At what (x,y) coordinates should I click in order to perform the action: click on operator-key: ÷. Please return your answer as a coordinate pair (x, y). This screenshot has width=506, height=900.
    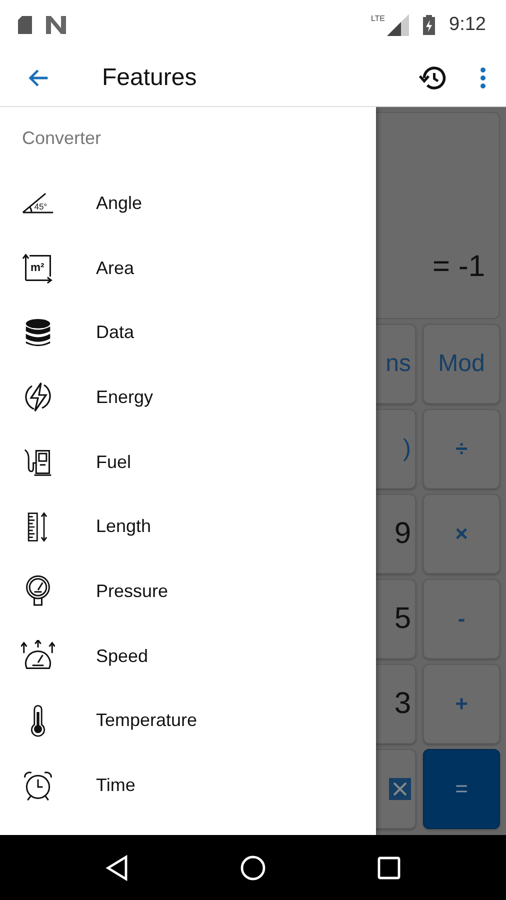
    Looking at the image, I should click on (461, 449).